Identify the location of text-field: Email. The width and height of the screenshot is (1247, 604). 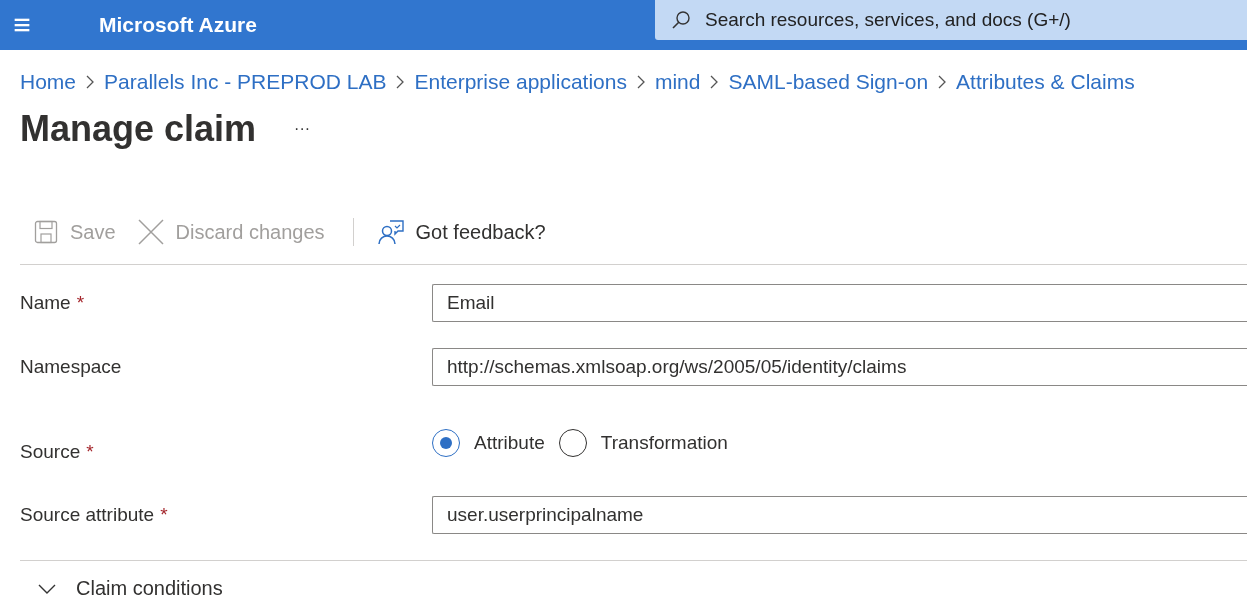
(839, 303).